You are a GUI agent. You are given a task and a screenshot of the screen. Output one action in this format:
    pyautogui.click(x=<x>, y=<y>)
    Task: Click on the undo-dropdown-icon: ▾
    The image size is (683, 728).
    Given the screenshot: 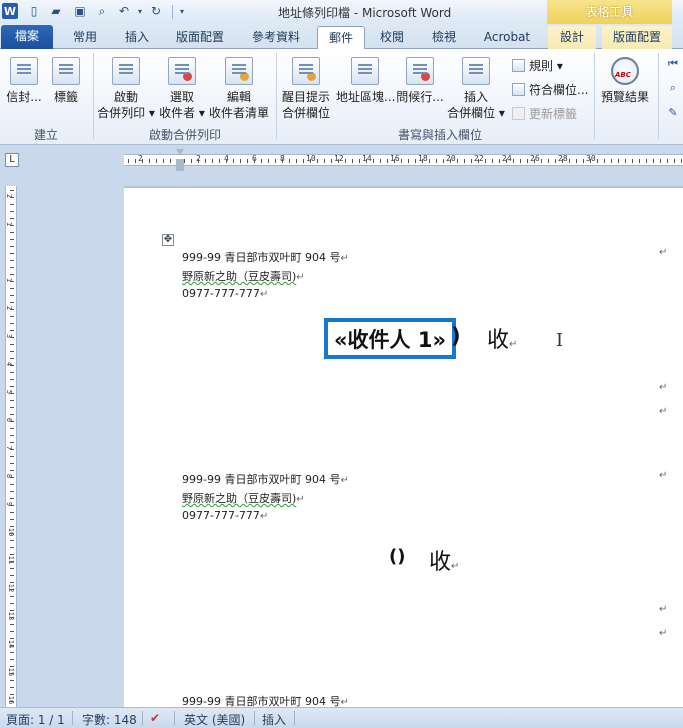 What is the action you would take?
    pyautogui.click(x=140, y=11)
    